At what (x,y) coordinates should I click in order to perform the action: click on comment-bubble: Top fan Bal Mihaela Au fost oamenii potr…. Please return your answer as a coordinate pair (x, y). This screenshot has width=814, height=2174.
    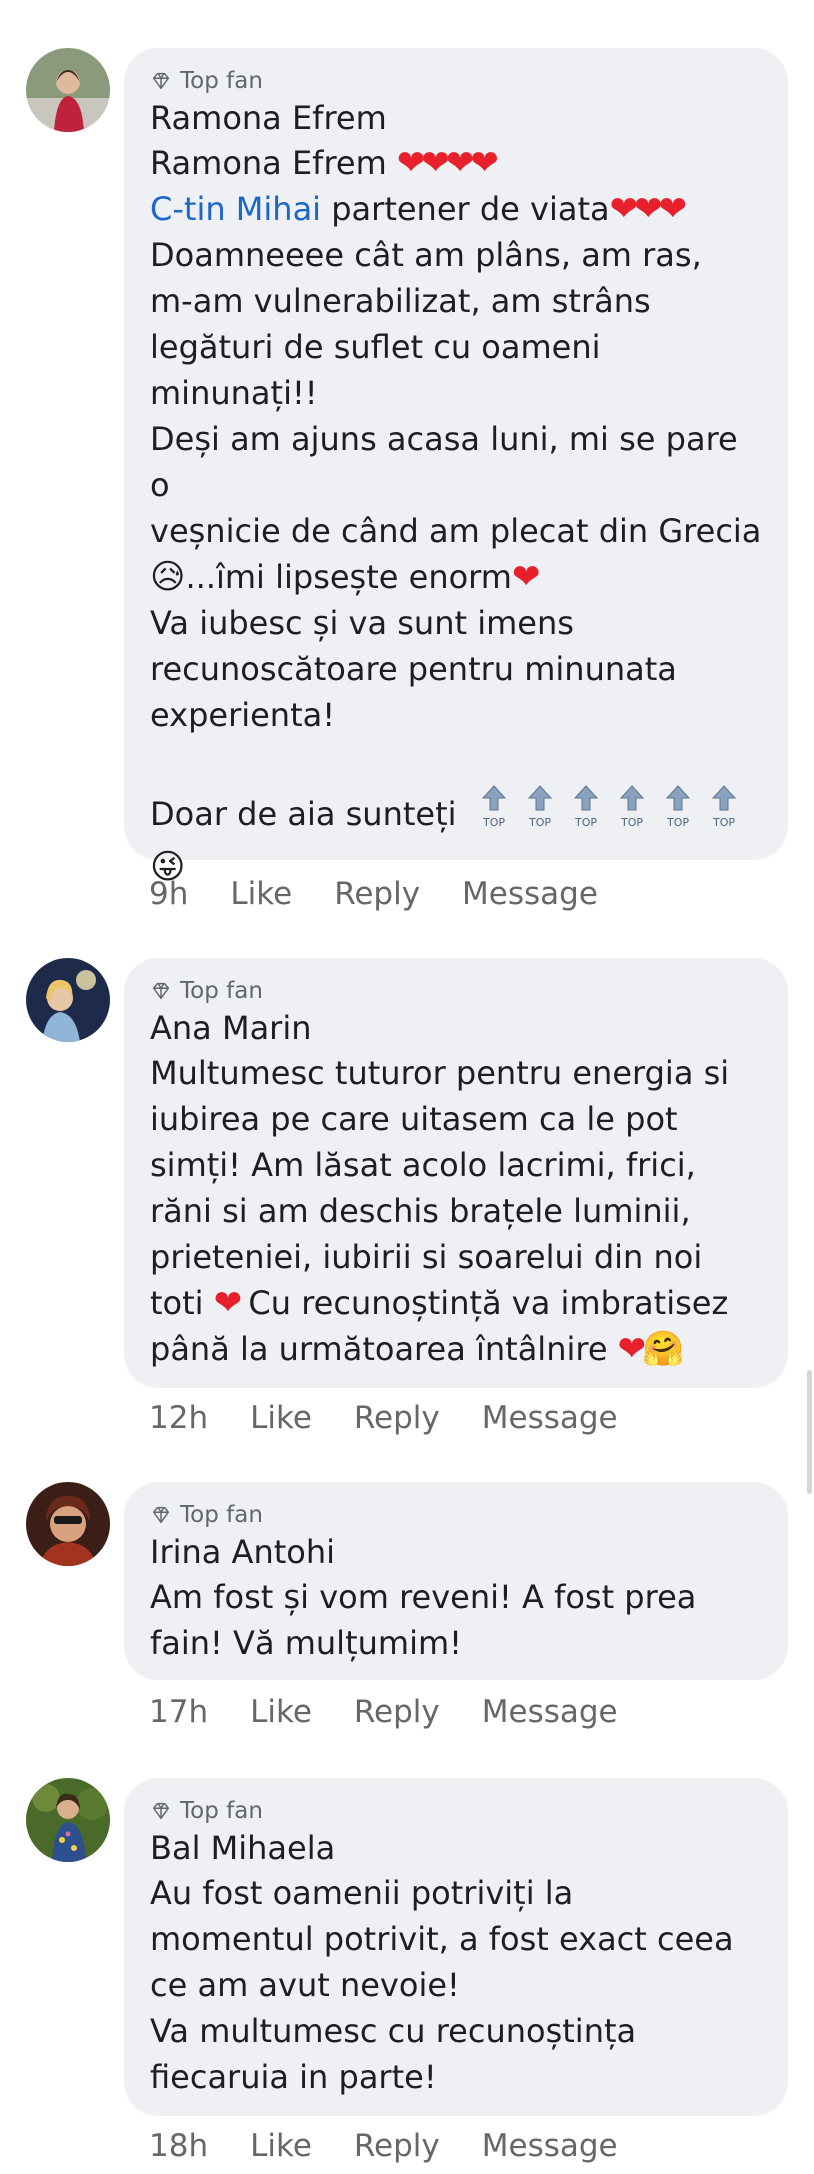
    Looking at the image, I should click on (456, 1947).